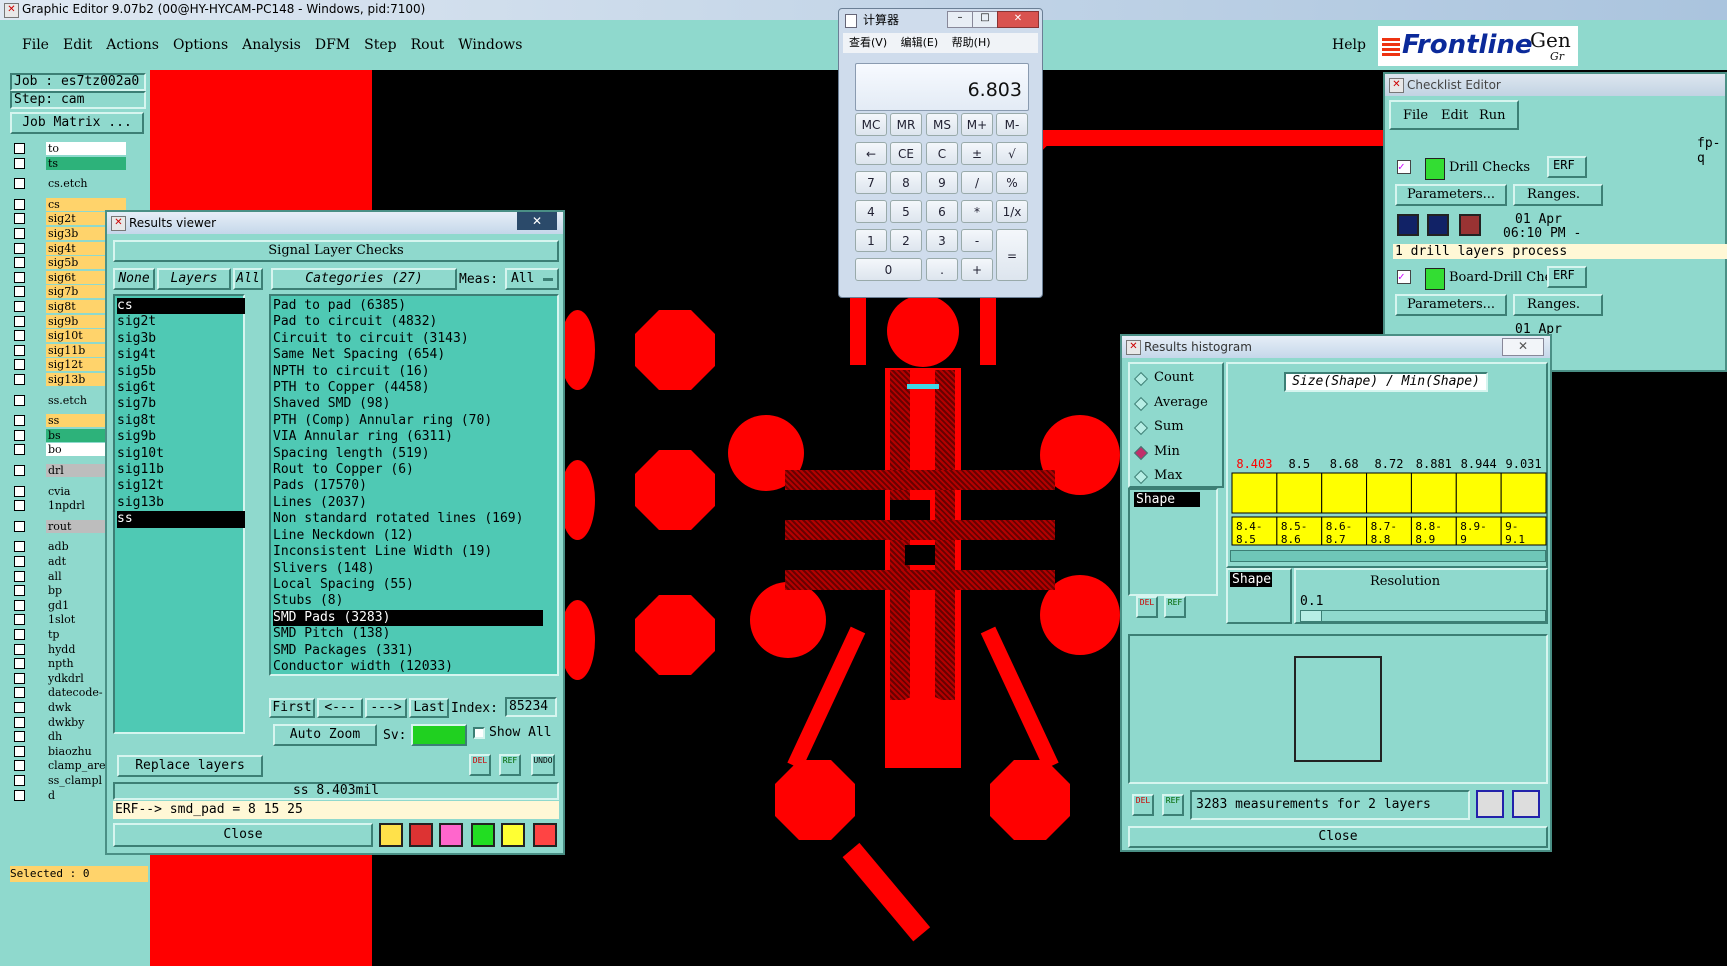  What do you see at coordinates (408, 355) in the screenshot?
I see `category-item: Same Net Spacing (654)` at bounding box center [408, 355].